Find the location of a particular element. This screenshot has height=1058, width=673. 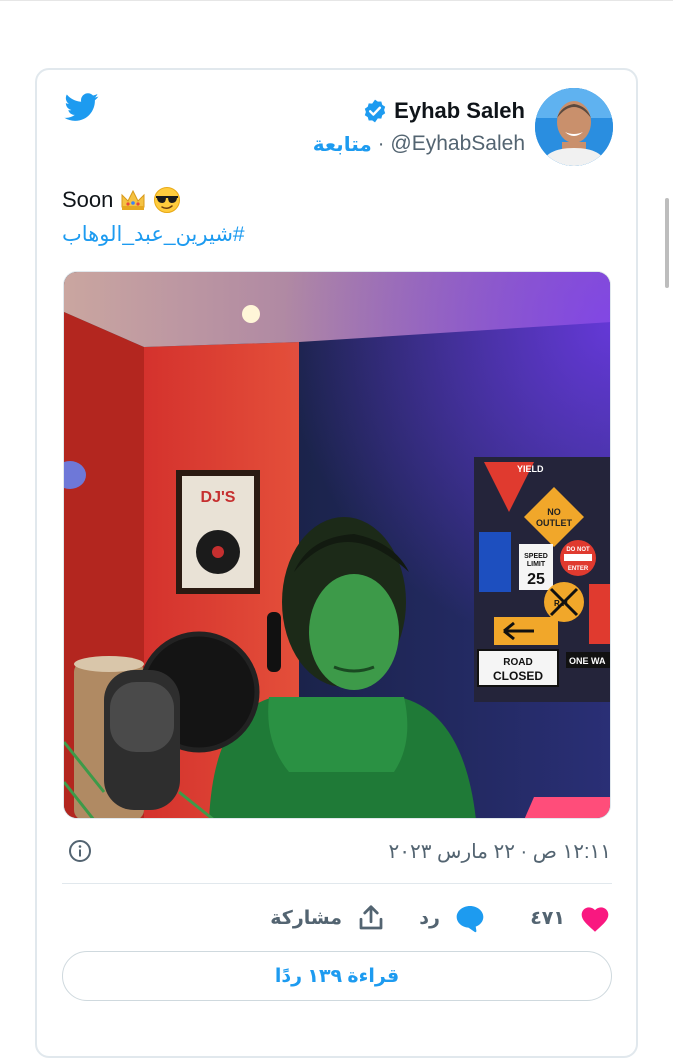

svg-text: YIELD is located at coordinates (530, 469).